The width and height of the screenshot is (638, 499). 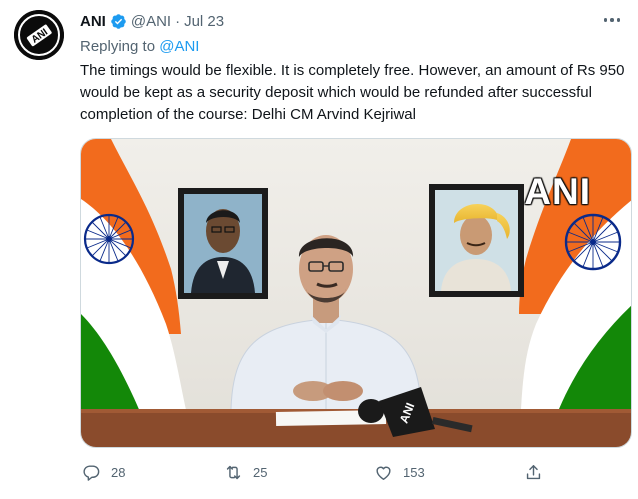 What do you see at coordinates (118, 472) in the screenshot?
I see `reply-count: 28` at bounding box center [118, 472].